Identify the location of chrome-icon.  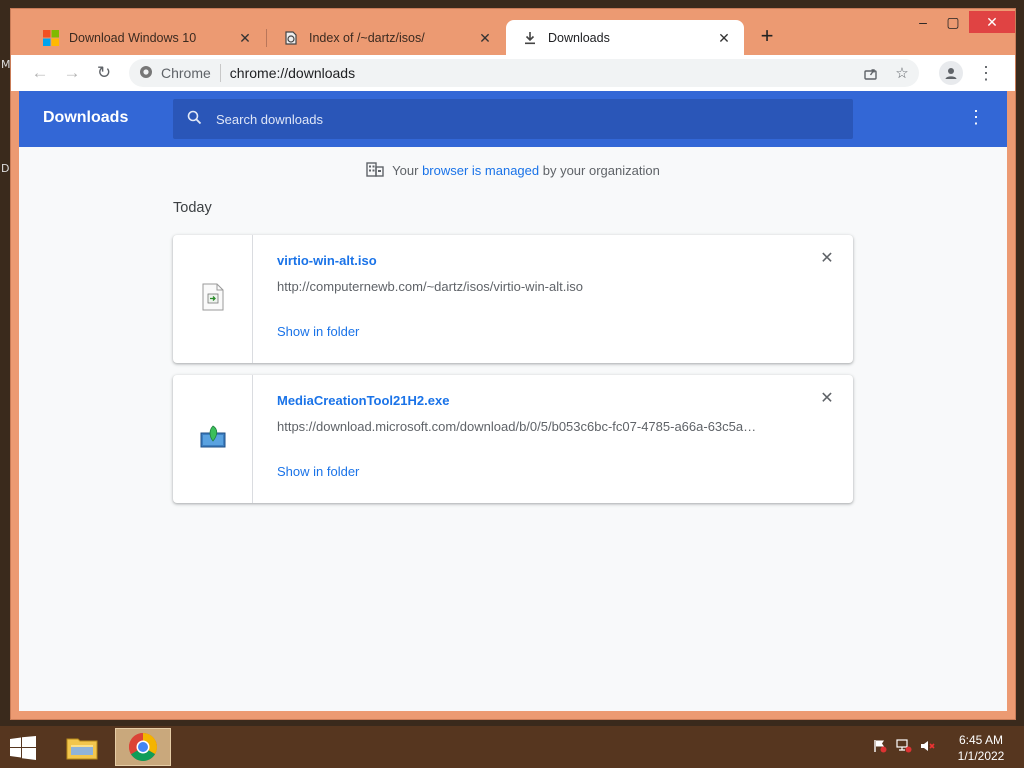
(143, 747).